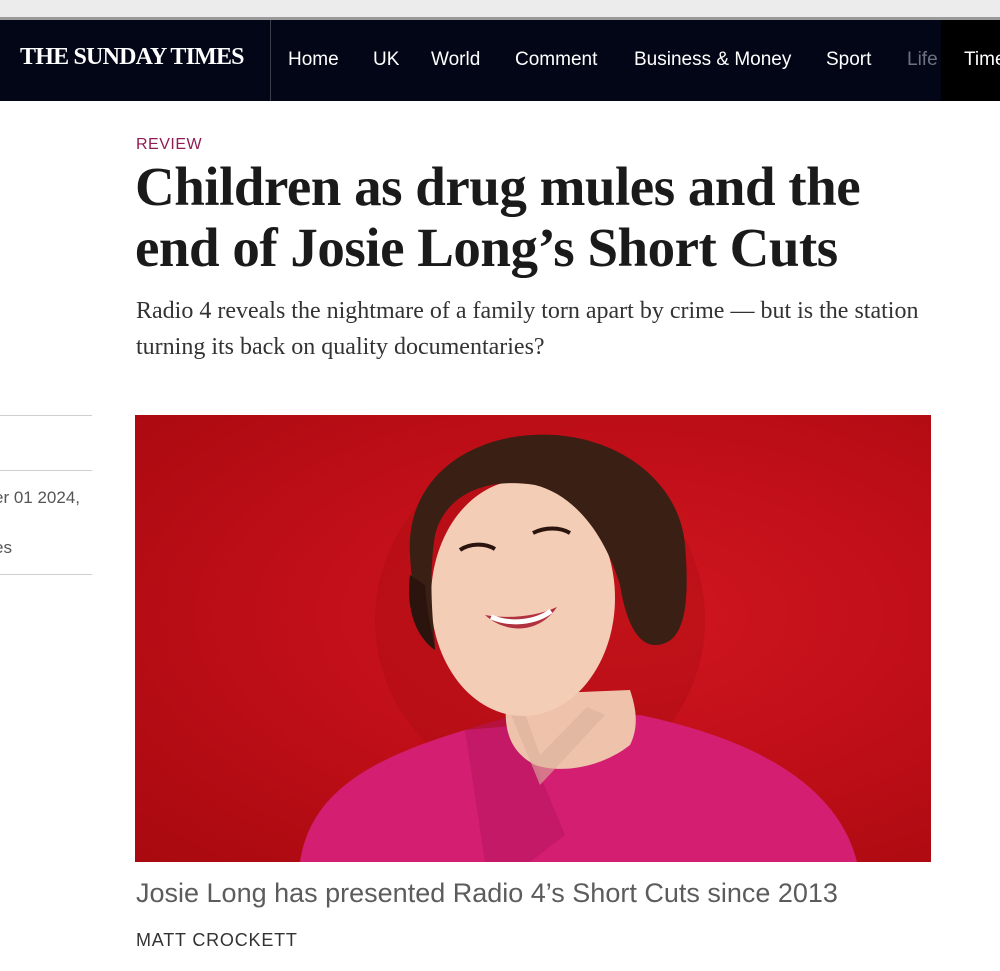 The image size is (1000, 971). I want to click on nav-item-time: Time, so click(982, 60).